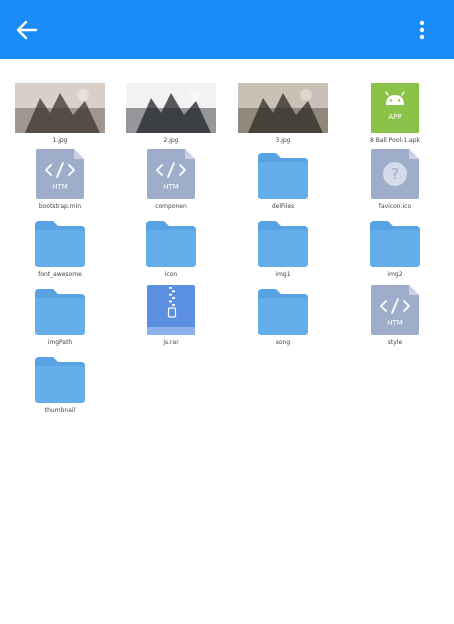  What do you see at coordinates (283, 342) in the screenshot?
I see `file-name: song` at bounding box center [283, 342].